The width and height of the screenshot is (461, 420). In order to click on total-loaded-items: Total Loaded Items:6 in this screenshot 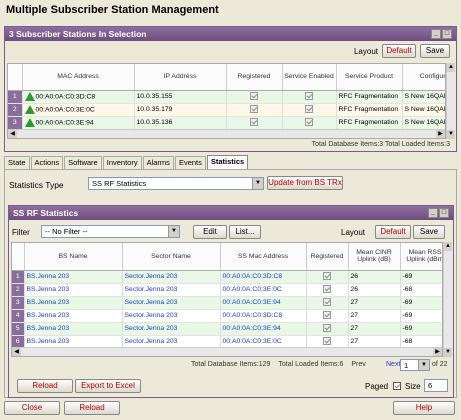, I will do `click(311, 364)`.